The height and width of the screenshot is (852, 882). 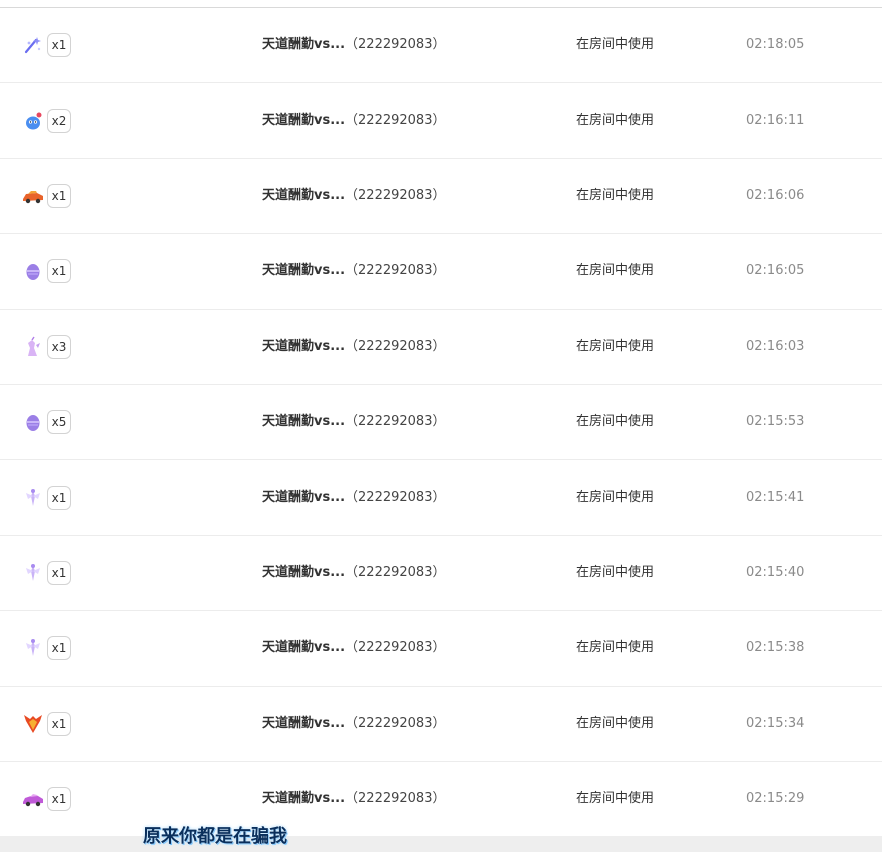 I want to click on cute-monster-icon, so click(x=33, y=121).